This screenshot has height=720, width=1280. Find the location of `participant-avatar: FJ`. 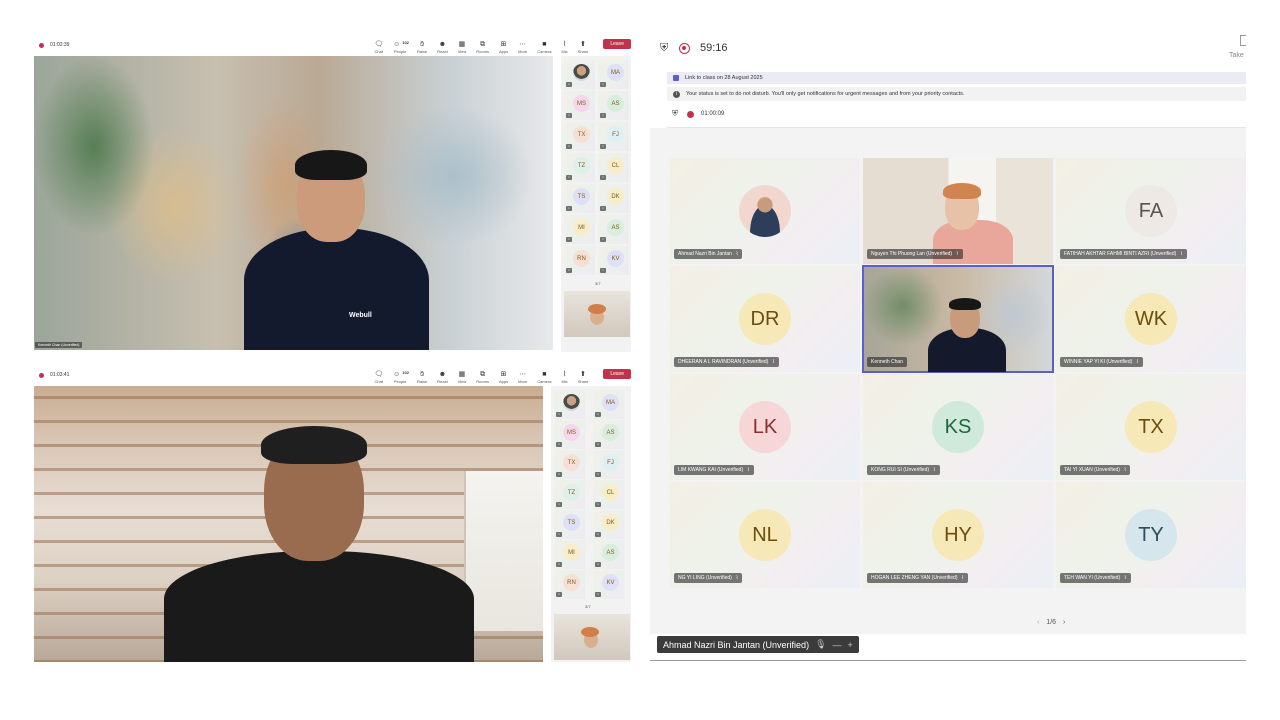

participant-avatar: FJ is located at coordinates (615, 134).